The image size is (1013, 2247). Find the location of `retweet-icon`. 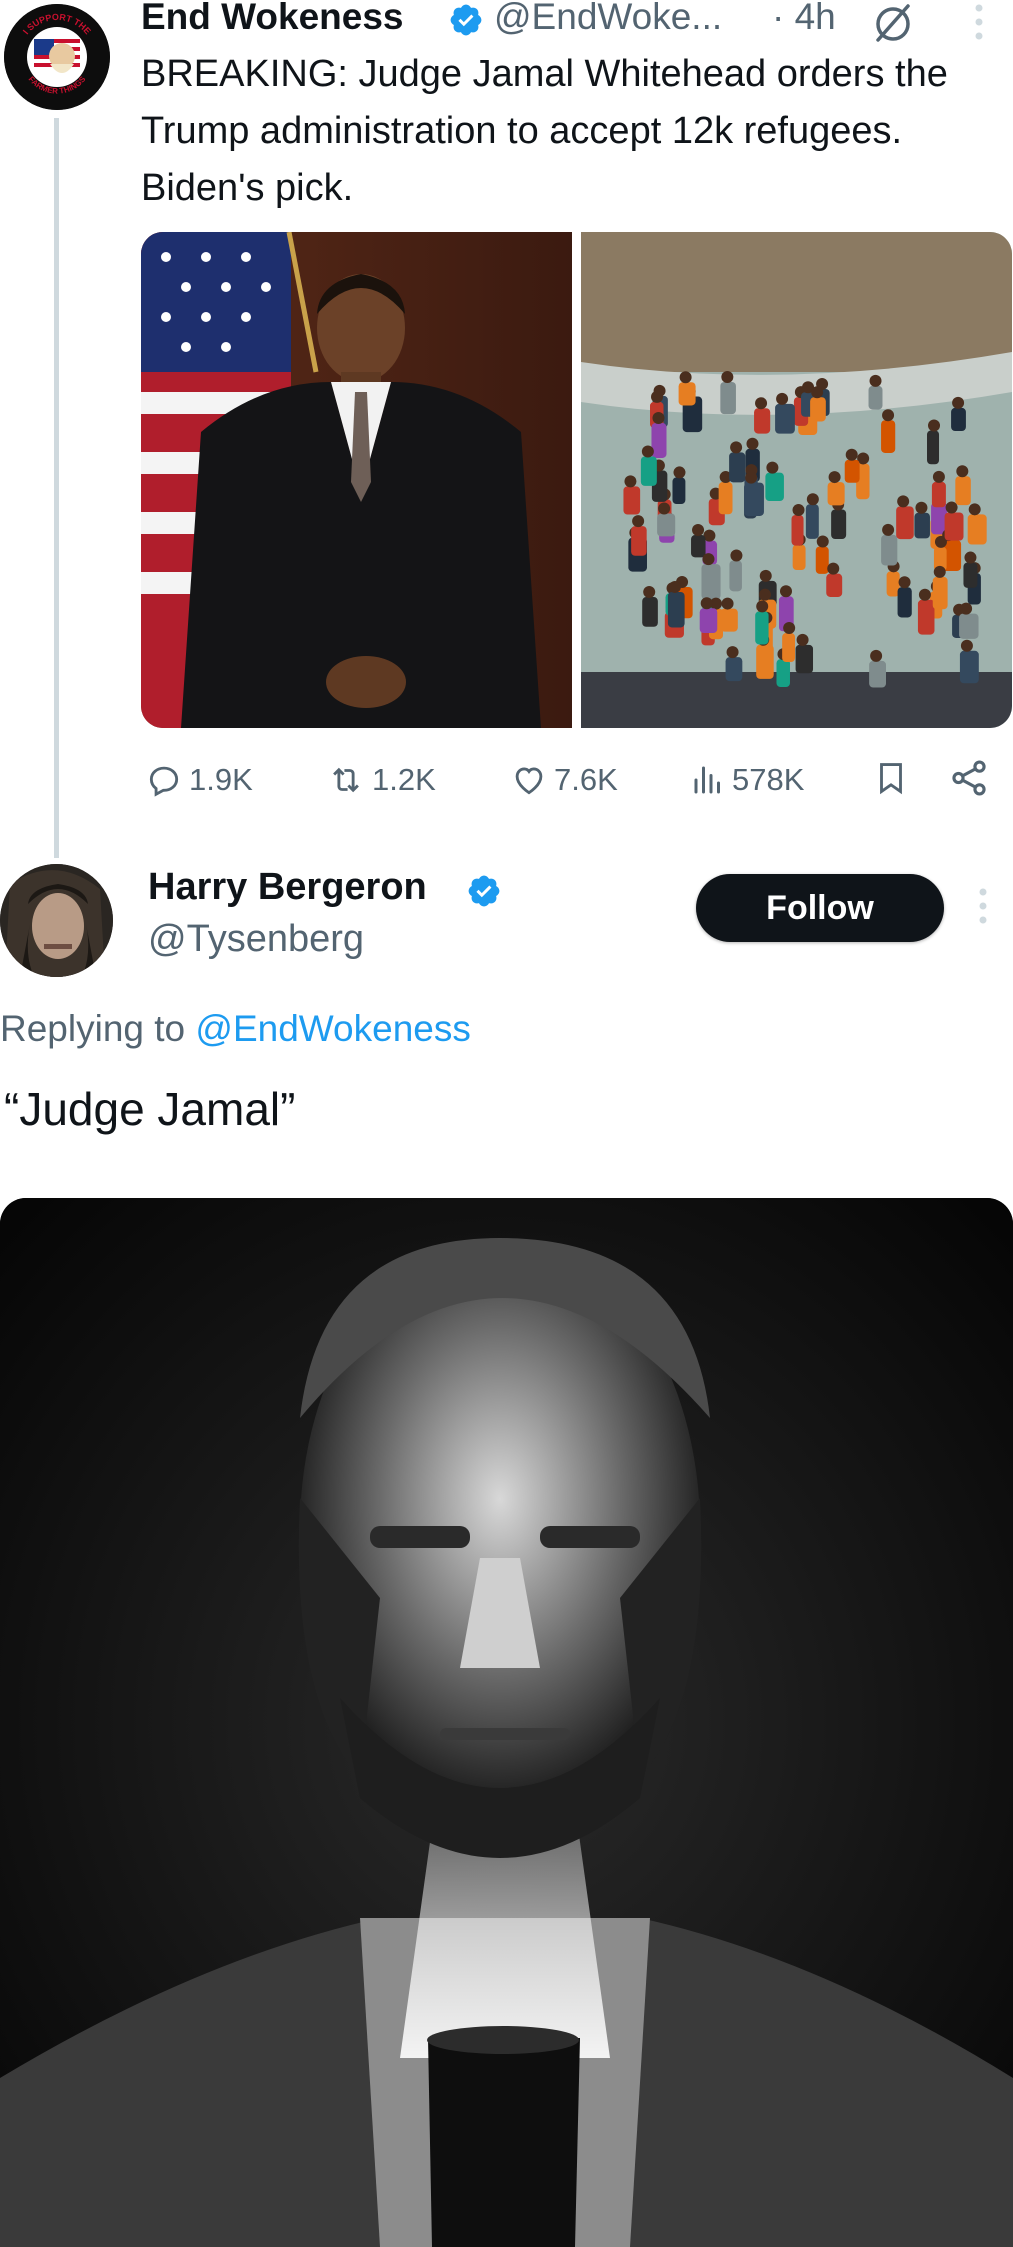

retweet-icon is located at coordinates (346, 780).